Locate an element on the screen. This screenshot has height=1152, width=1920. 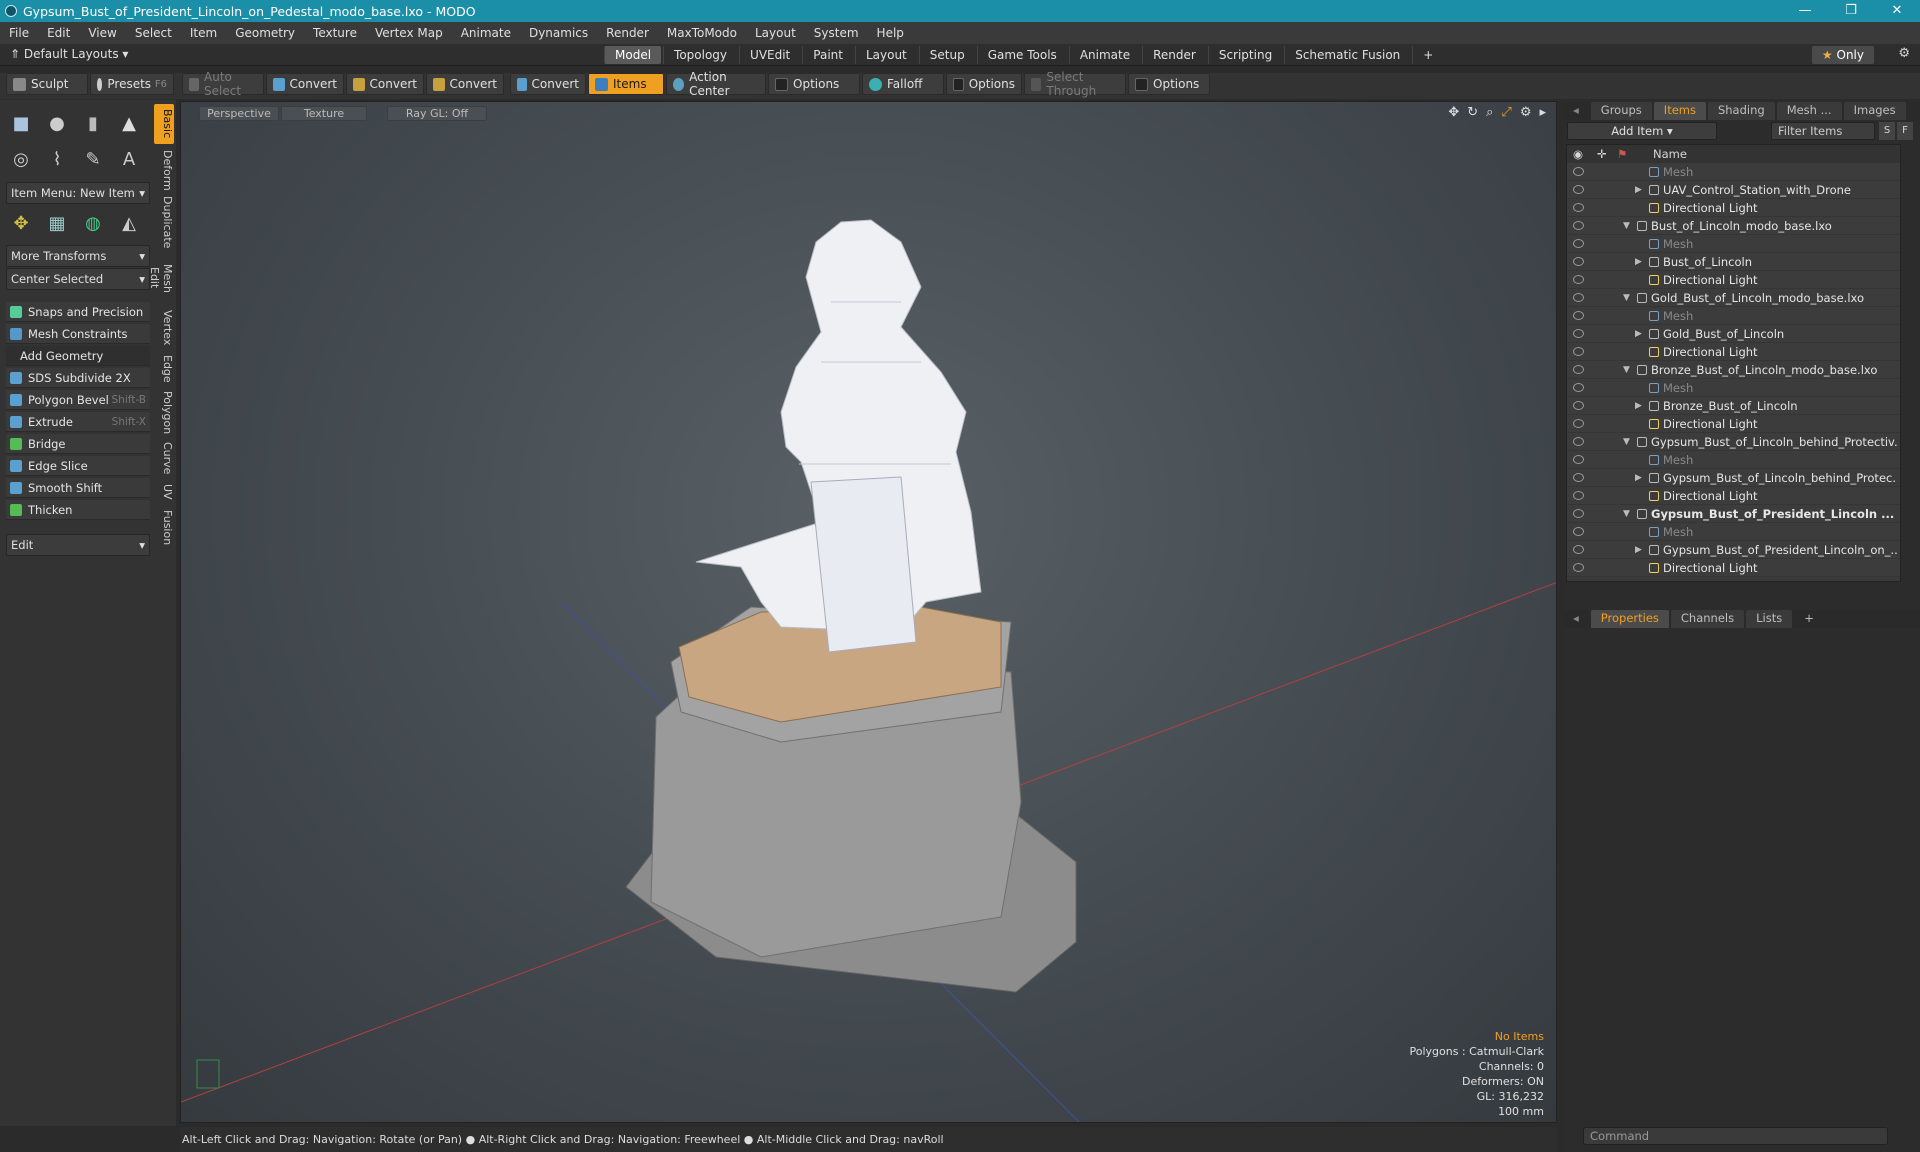
convert-materials-button: Convert is located at coordinates (548, 84).